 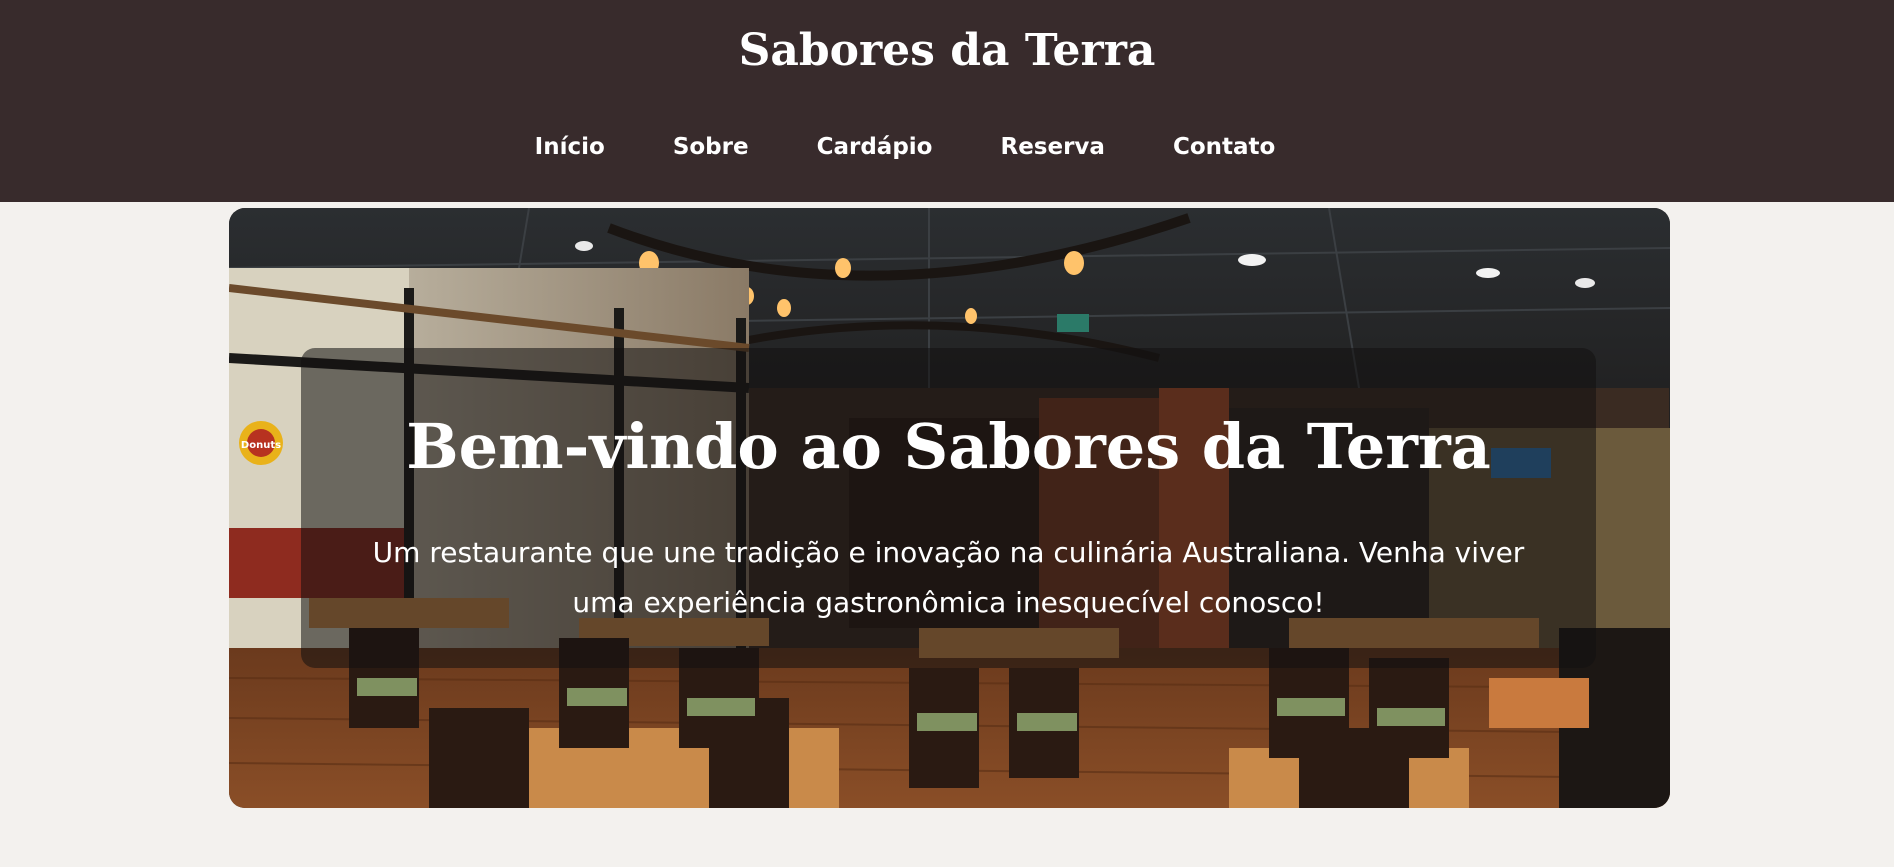 What do you see at coordinates (1224, 147) in the screenshot?
I see `nav-link-contato: Contato` at bounding box center [1224, 147].